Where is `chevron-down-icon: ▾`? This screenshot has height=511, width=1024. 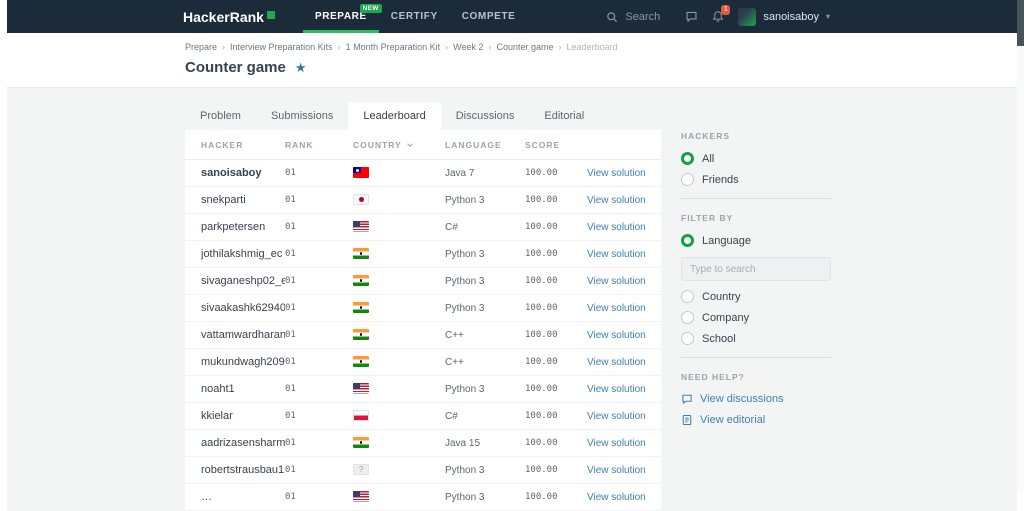
chevron-down-icon: ▾ is located at coordinates (827, 16).